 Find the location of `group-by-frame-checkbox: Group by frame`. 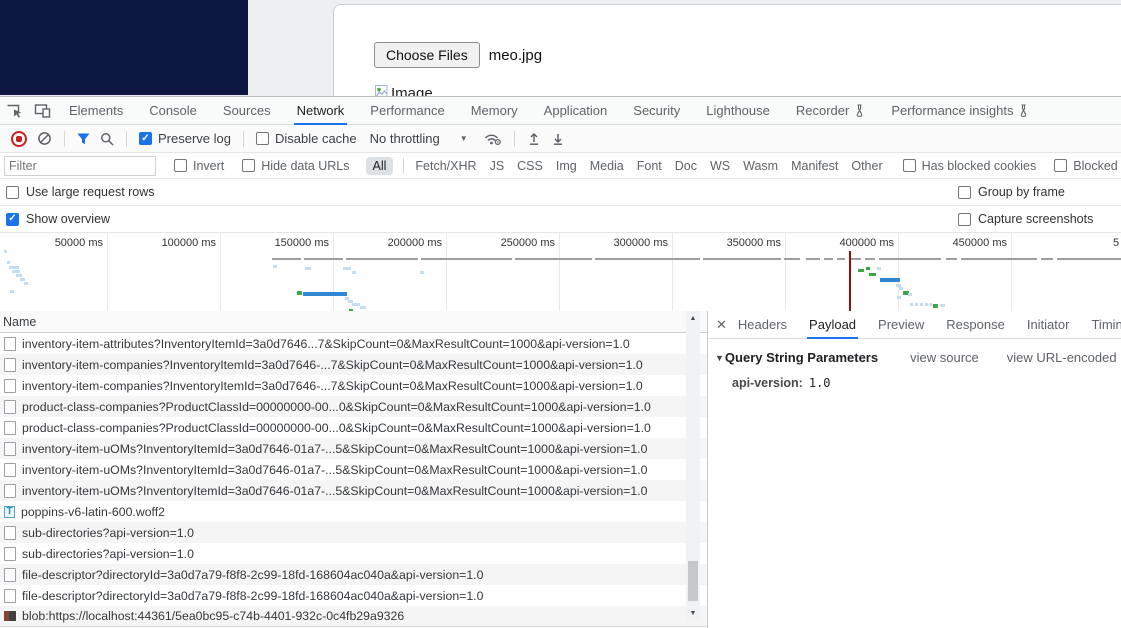

group-by-frame-checkbox: Group by frame is located at coordinates (1011, 192).